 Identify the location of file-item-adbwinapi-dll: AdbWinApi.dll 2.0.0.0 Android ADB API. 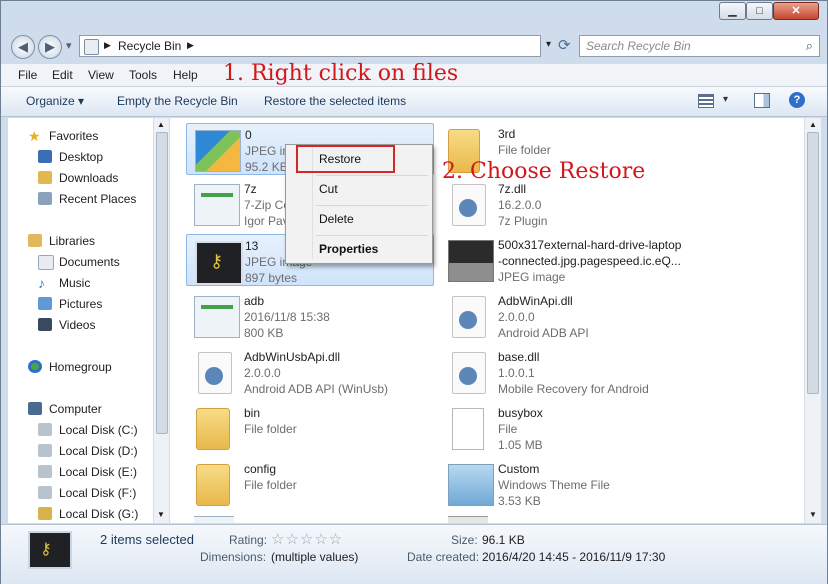
(564, 316).